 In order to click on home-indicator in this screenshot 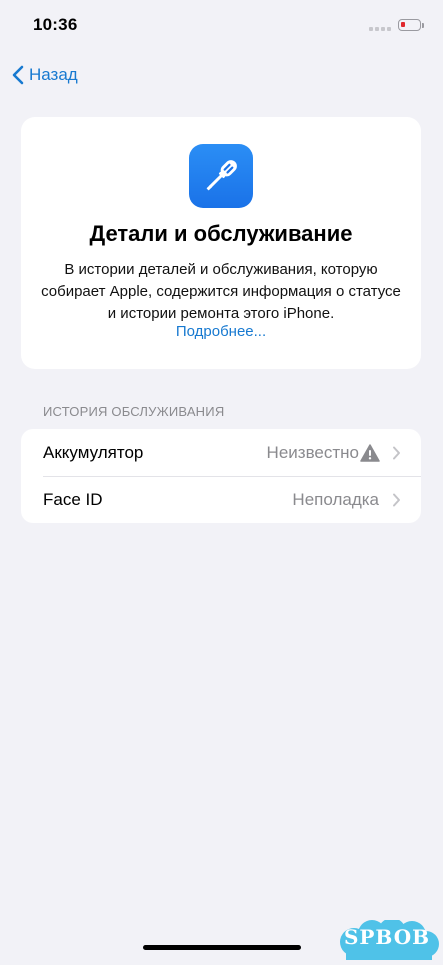, I will do `click(222, 947)`.